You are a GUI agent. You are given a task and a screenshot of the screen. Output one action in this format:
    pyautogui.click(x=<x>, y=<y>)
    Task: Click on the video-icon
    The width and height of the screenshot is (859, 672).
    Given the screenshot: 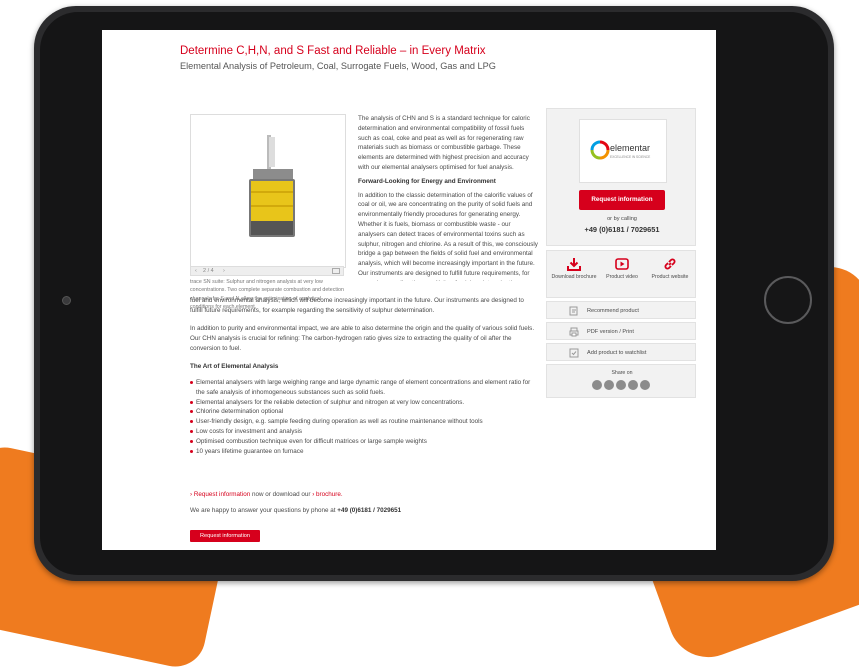 What is the action you would take?
    pyautogui.click(x=622, y=264)
    